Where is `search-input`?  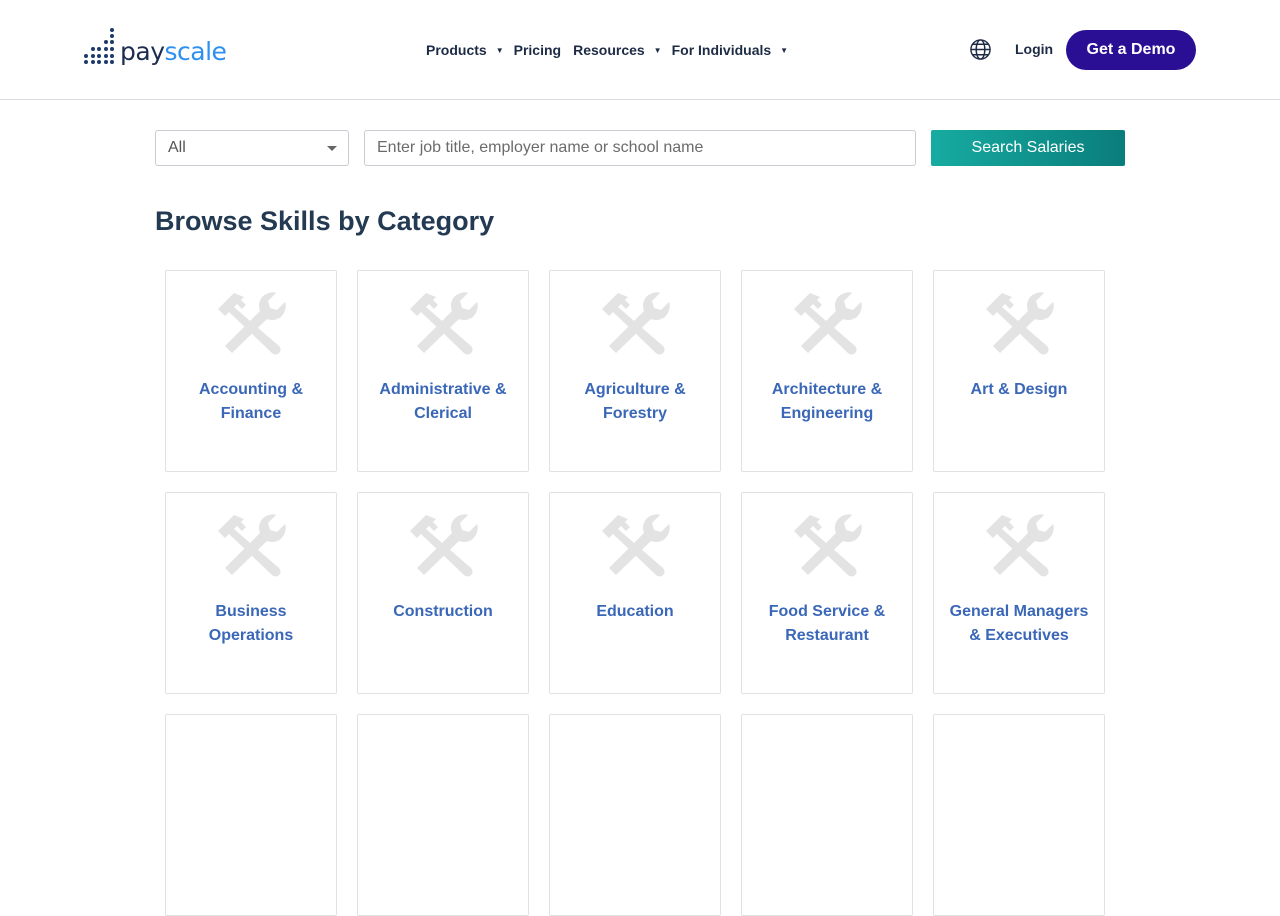 search-input is located at coordinates (640, 148).